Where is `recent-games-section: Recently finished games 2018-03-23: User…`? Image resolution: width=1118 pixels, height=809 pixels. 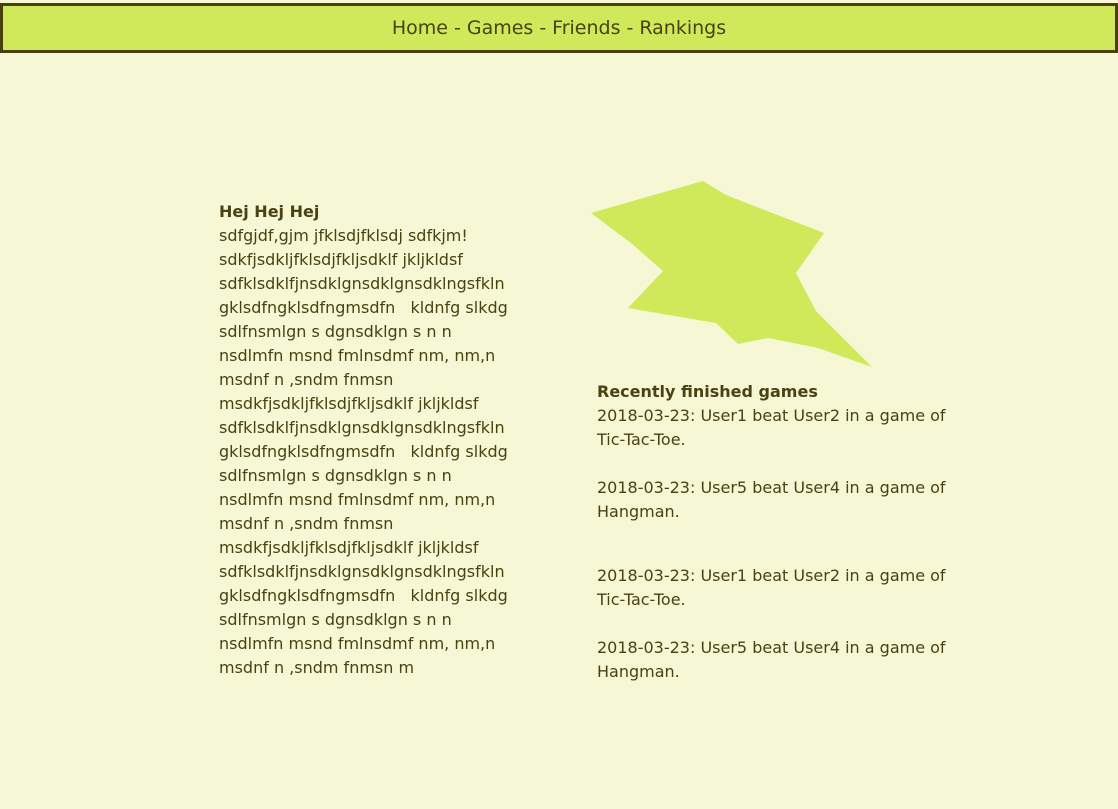 recent-games-section: Recently finished games 2018-03-23: User… is located at coordinates (787, 532).